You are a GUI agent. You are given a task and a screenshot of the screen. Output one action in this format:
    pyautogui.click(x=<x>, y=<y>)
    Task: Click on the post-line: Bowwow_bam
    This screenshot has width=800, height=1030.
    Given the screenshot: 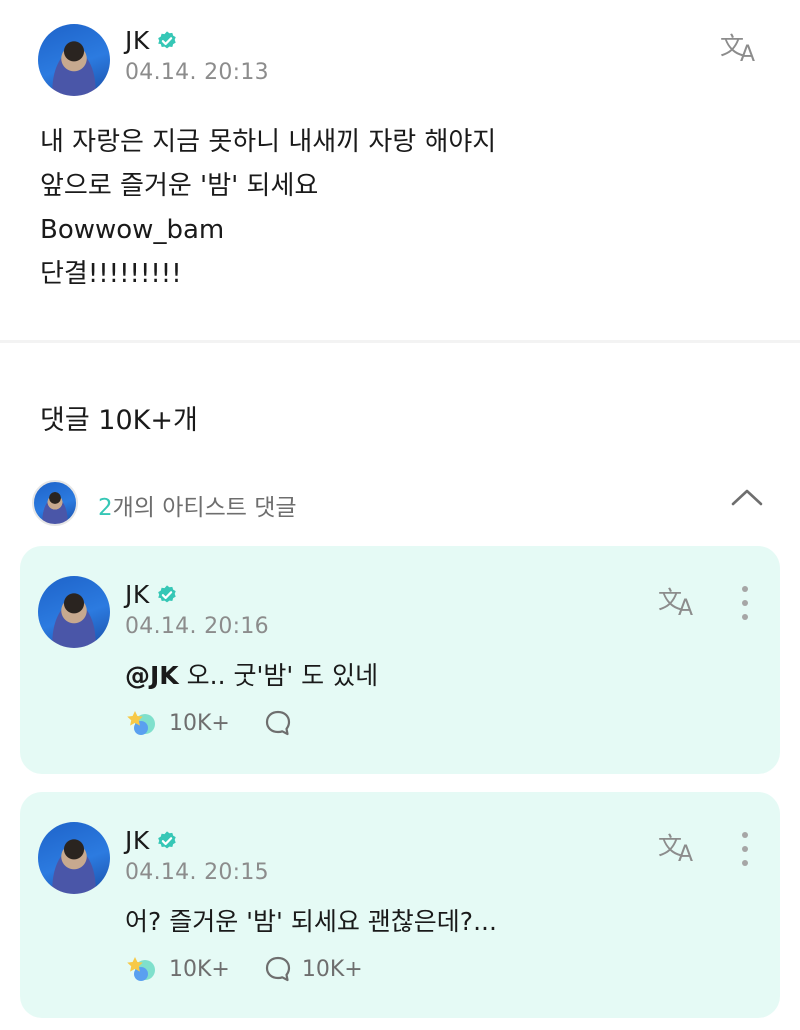 What is the action you would take?
    pyautogui.click(x=132, y=230)
    